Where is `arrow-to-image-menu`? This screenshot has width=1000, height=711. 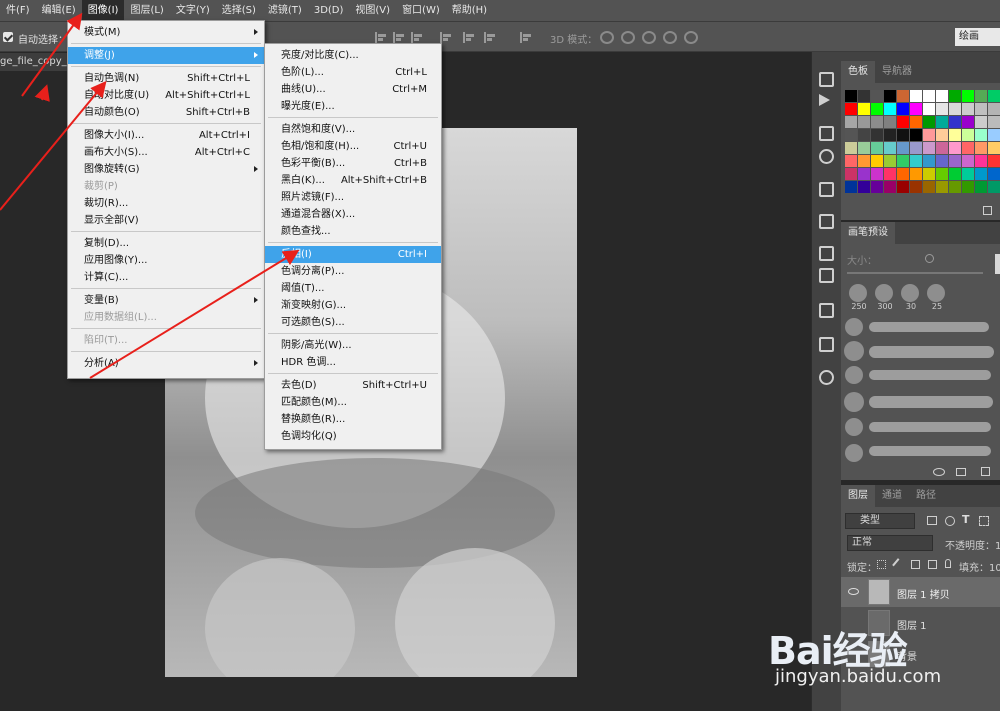
arrow-to-image-menu is located at coordinates (52, 54).